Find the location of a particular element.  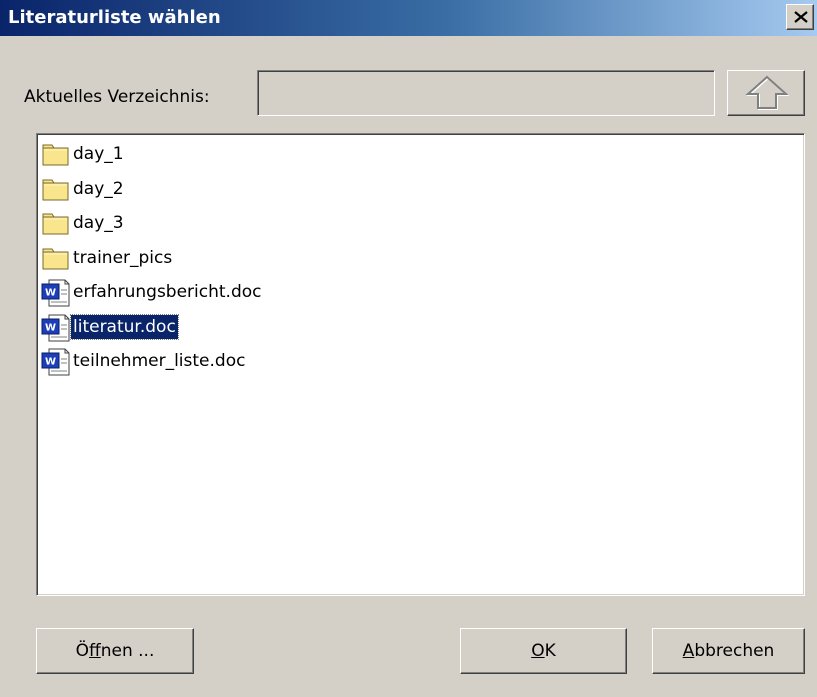

list-item-label: teilnehmer_liste.doc is located at coordinates (159, 361).